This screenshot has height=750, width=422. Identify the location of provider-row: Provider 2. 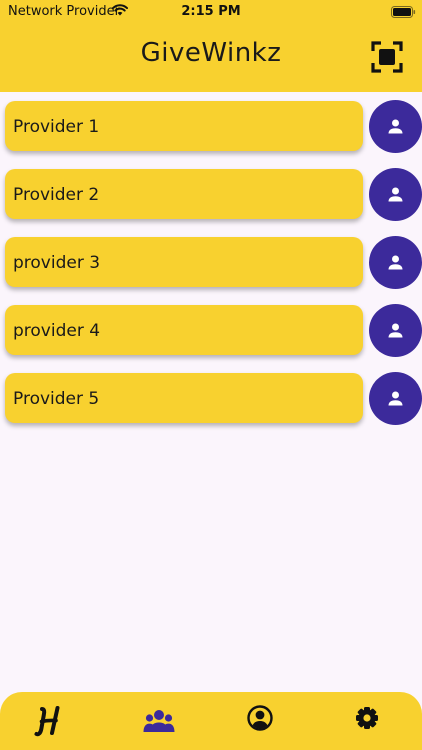
(211, 195).